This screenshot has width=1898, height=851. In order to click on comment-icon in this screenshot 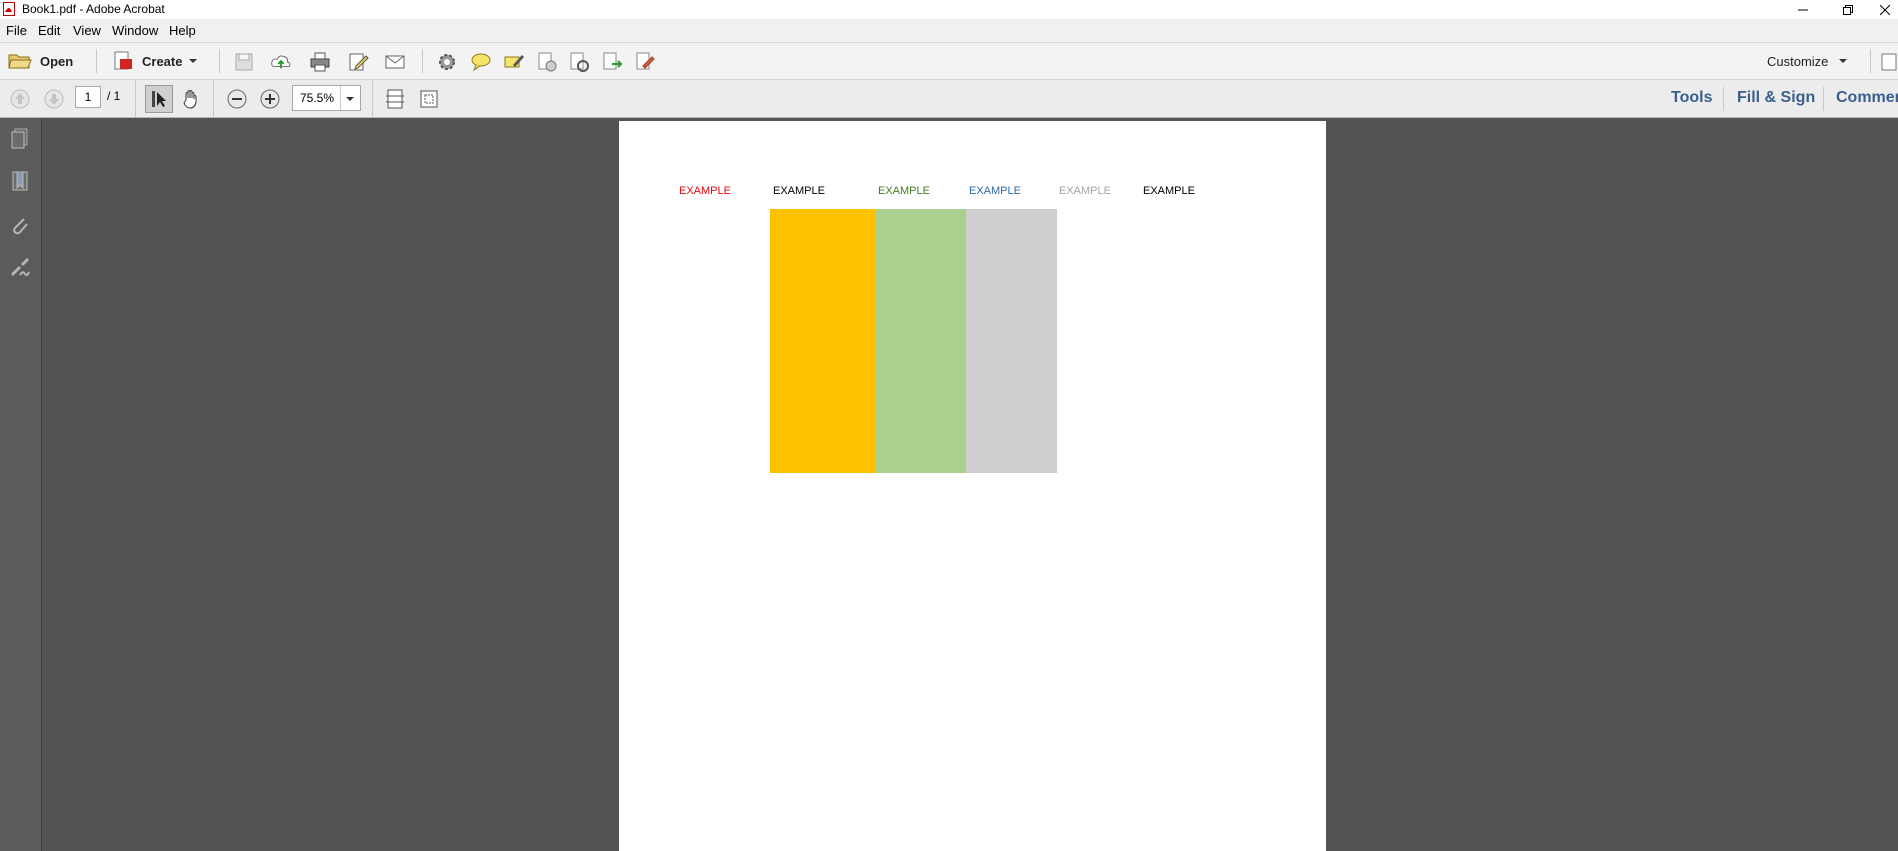, I will do `click(481, 62)`.